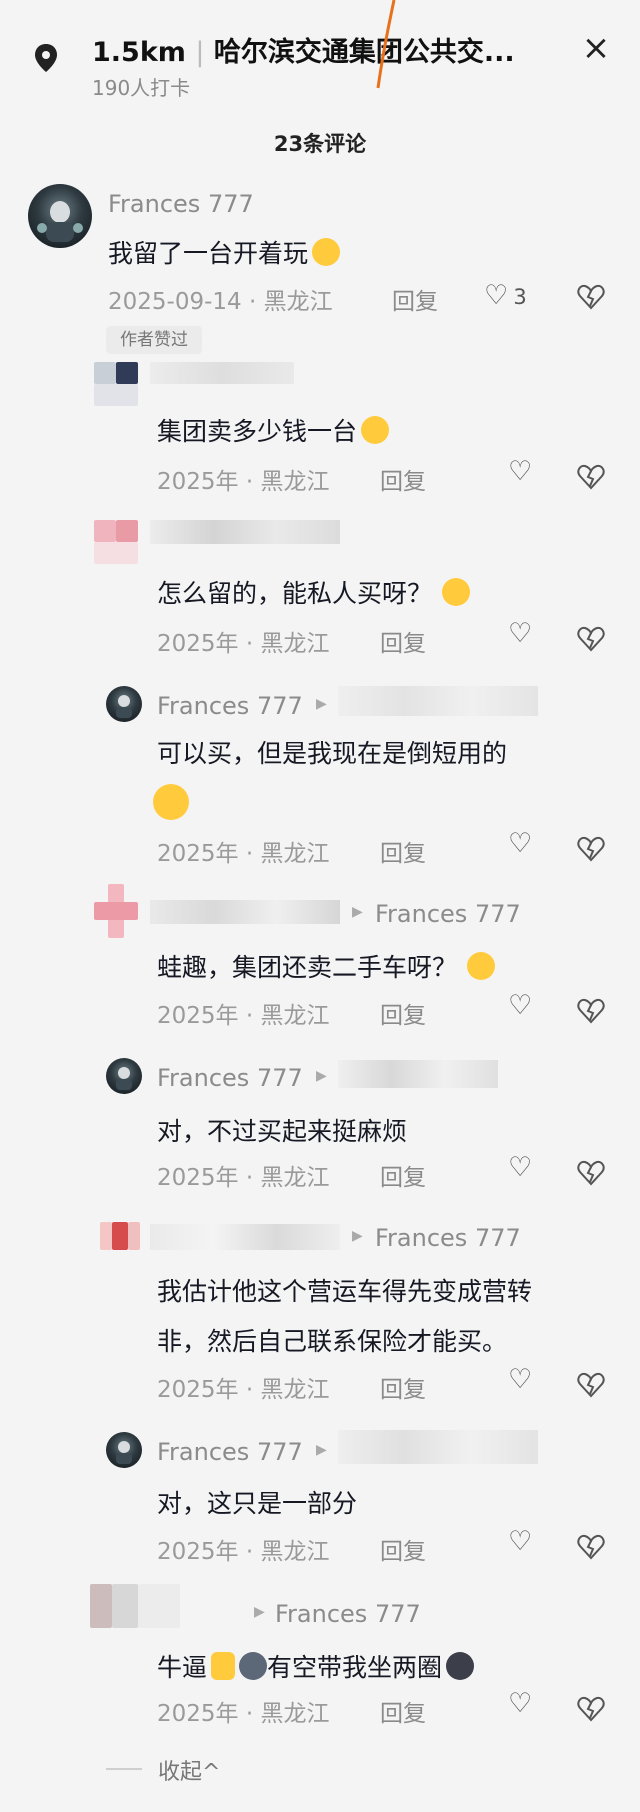 The height and width of the screenshot is (1812, 640). Describe the element at coordinates (596, 48) in the screenshot. I see `close-button: ×` at that location.